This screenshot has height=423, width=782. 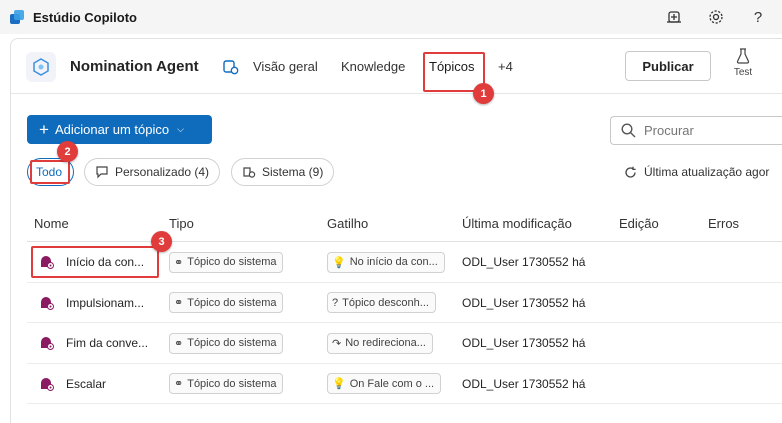 I want to click on search-box, so click(x=696, y=130).